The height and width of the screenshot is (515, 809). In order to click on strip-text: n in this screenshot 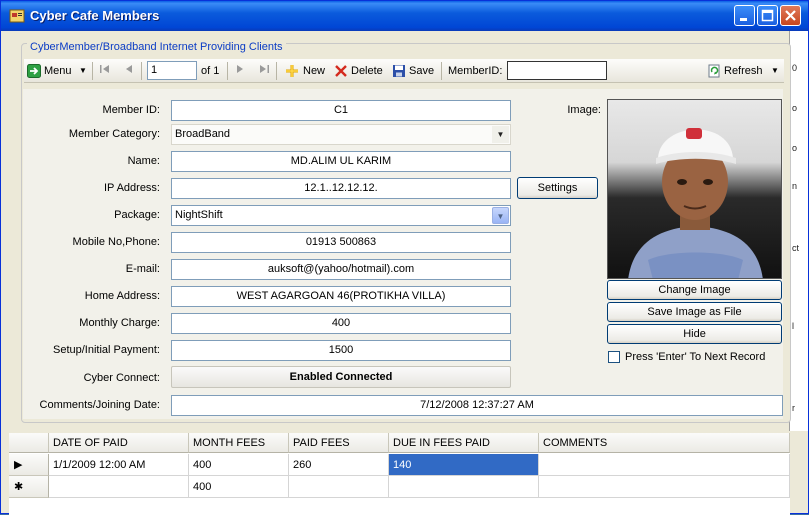, I will do `click(795, 186)`.